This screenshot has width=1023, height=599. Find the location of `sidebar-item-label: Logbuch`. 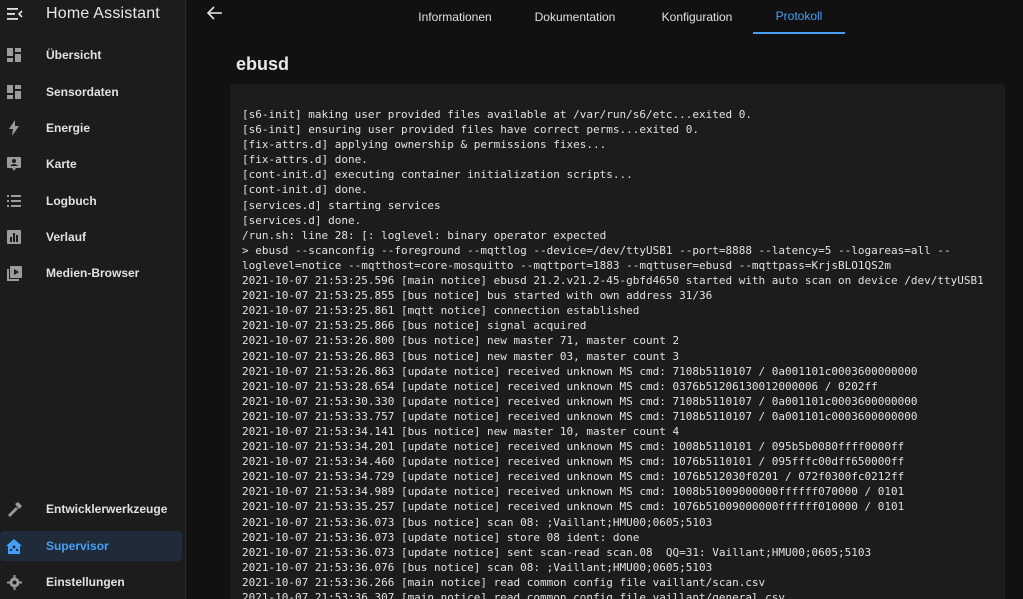

sidebar-item-label: Logbuch is located at coordinates (71, 201).